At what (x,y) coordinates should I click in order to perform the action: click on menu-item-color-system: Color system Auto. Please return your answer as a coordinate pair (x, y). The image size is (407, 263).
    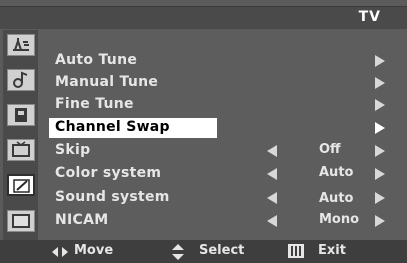
    Looking at the image, I should click on (226, 174).